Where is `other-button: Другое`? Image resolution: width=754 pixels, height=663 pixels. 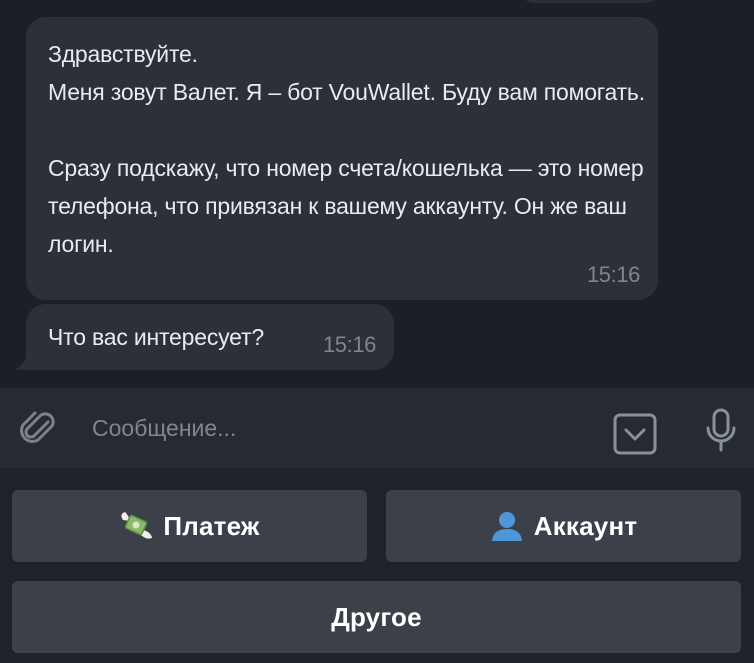 other-button: Другое is located at coordinates (376, 617).